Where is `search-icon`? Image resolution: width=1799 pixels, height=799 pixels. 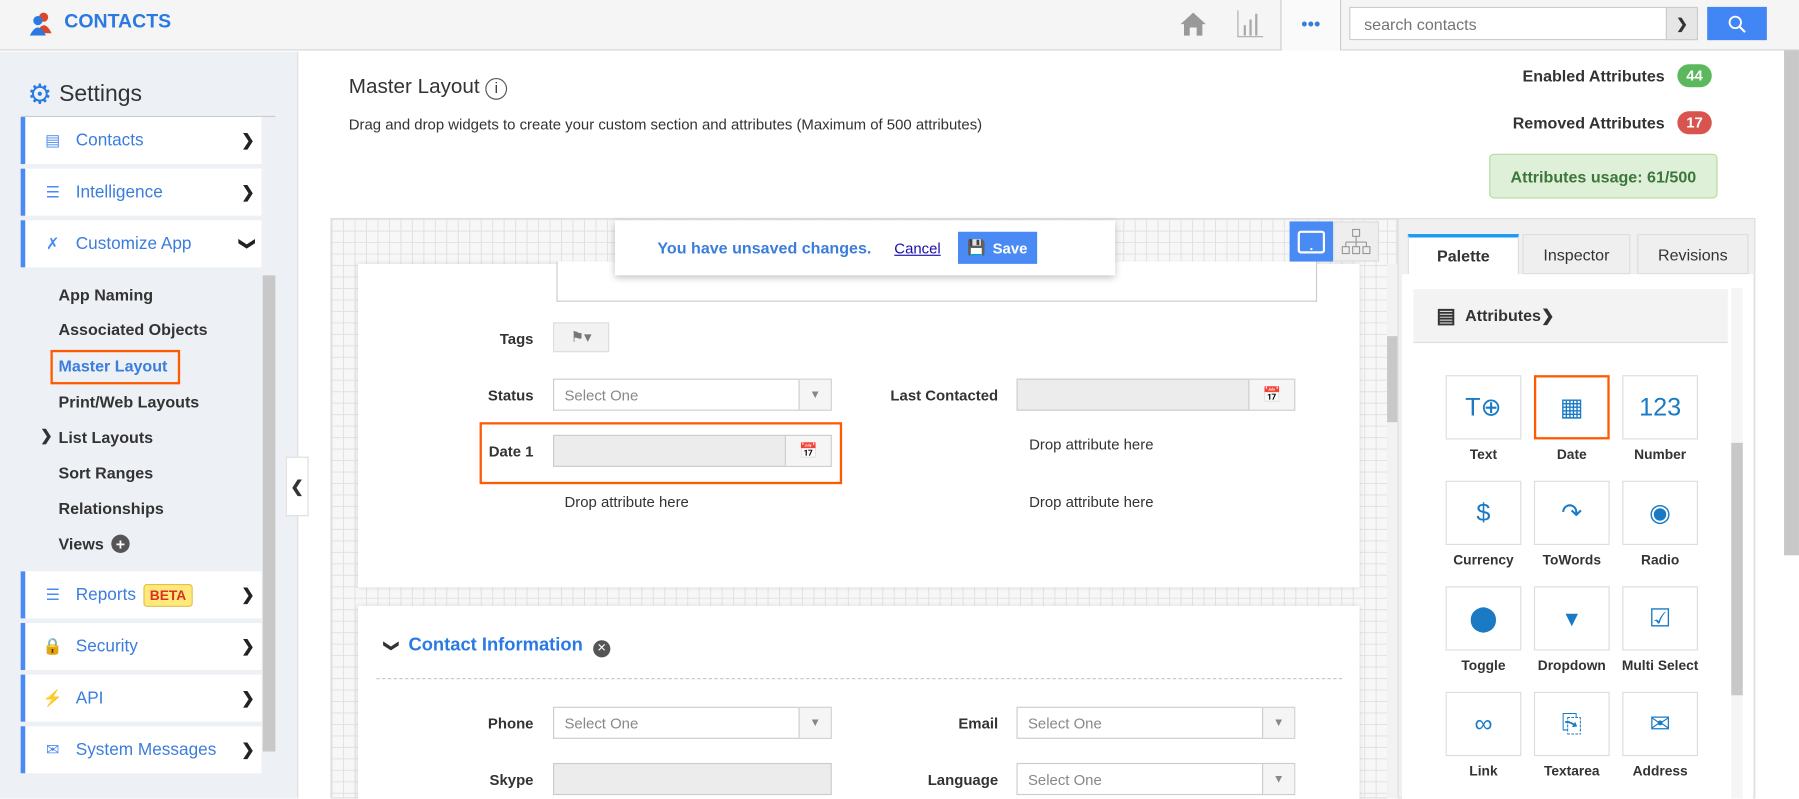 search-icon is located at coordinates (1737, 24).